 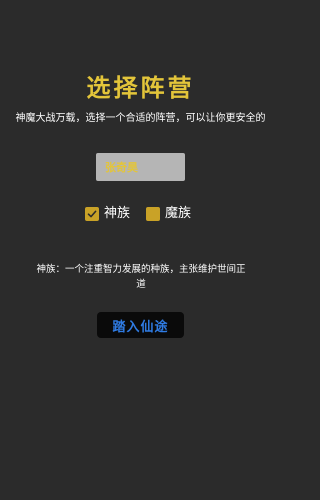 What do you see at coordinates (140, 167) in the screenshot?
I see `character-name-field: 张奇昊` at bounding box center [140, 167].